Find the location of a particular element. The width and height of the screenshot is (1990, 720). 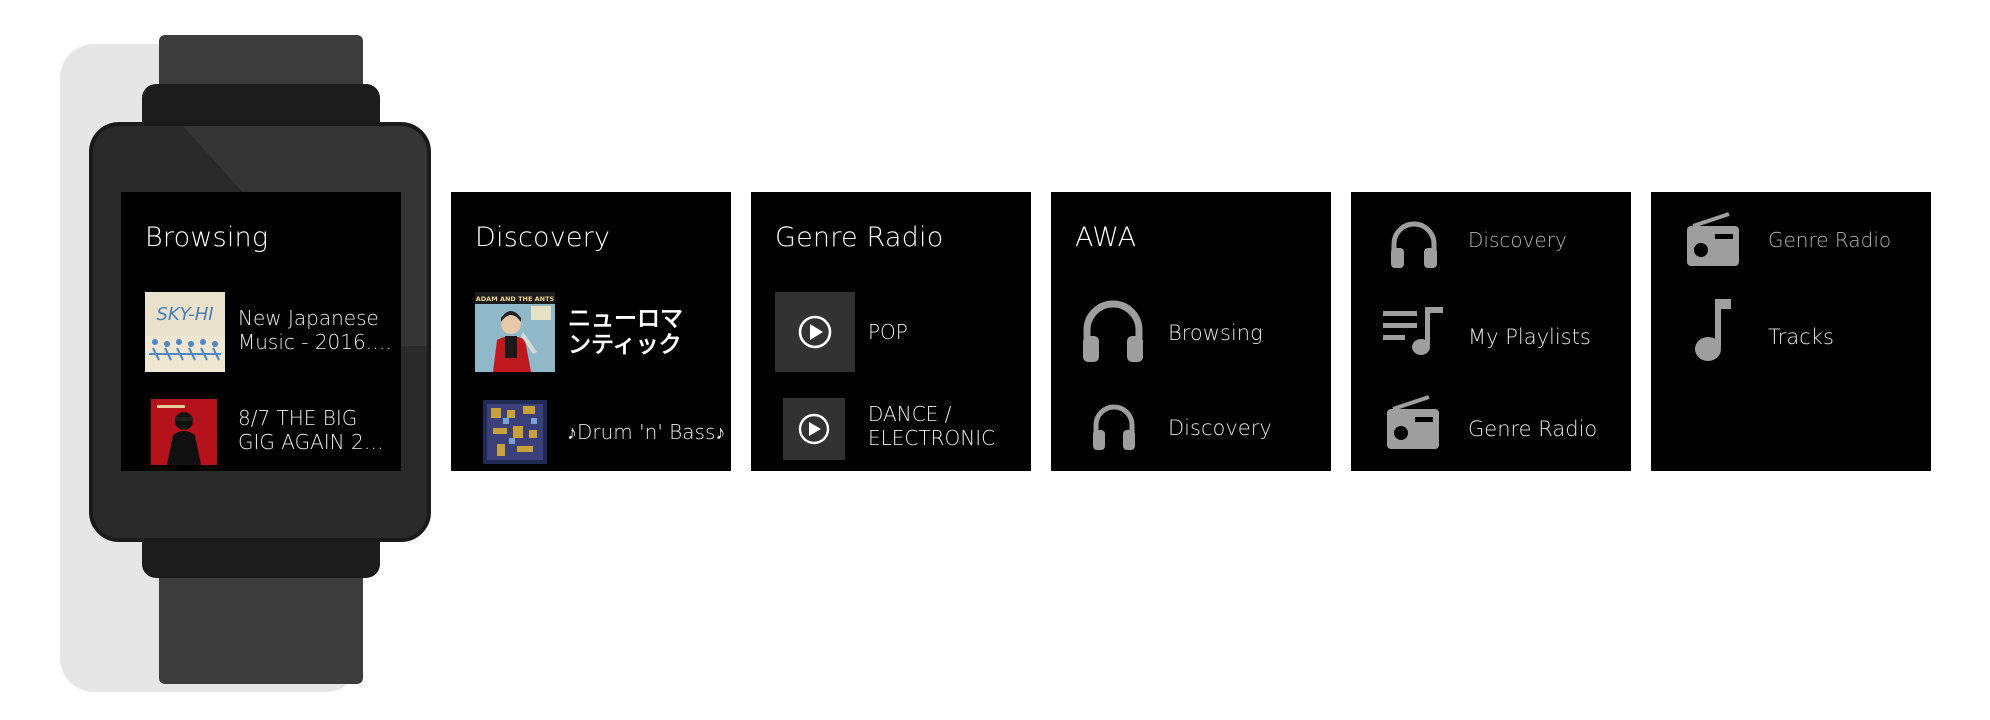

screen-discovery: Discovery ADAM AND THE ANTS ニューロマ ンティック is located at coordinates (591, 331).